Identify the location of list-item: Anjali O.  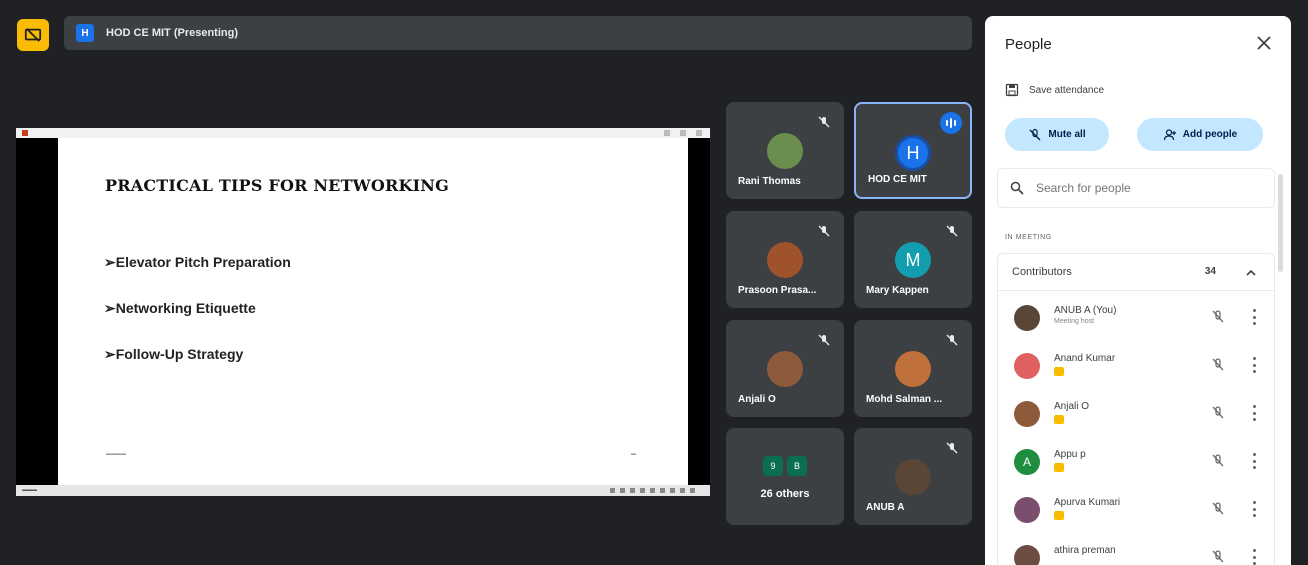
(1137, 411).